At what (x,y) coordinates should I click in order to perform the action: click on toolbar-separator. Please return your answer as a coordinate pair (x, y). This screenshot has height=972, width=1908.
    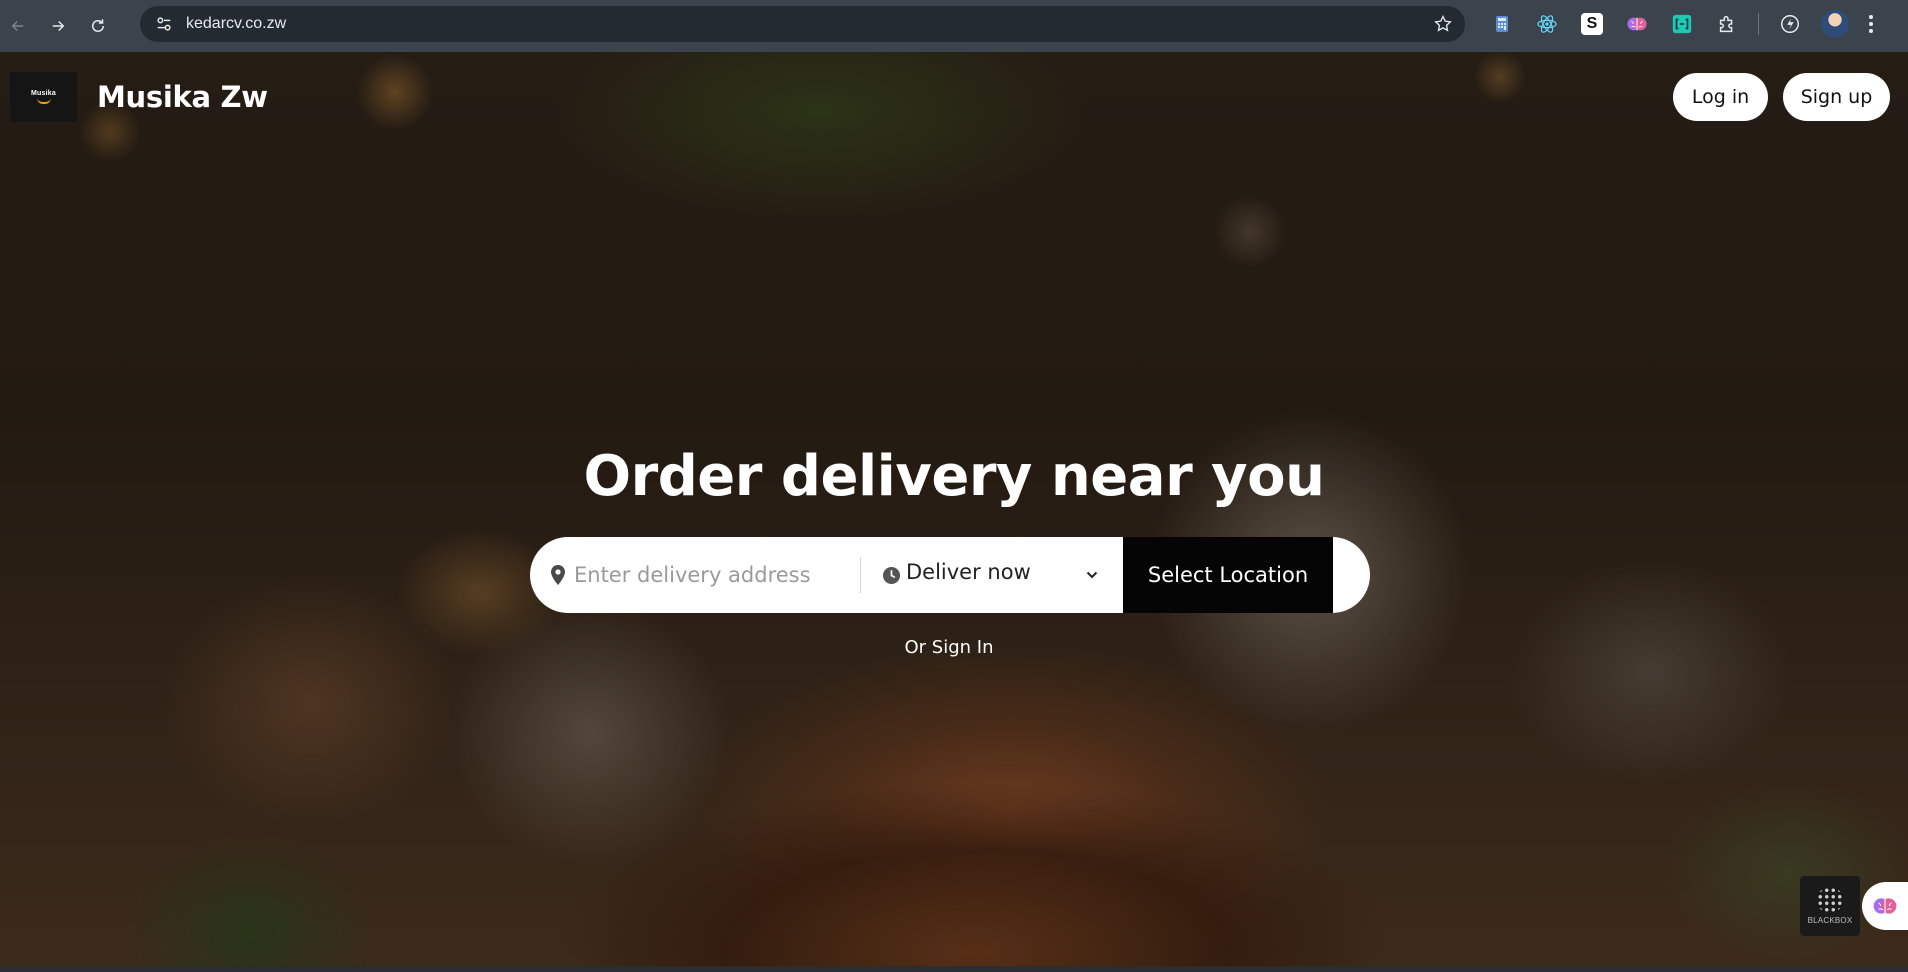
    Looking at the image, I should click on (1758, 24).